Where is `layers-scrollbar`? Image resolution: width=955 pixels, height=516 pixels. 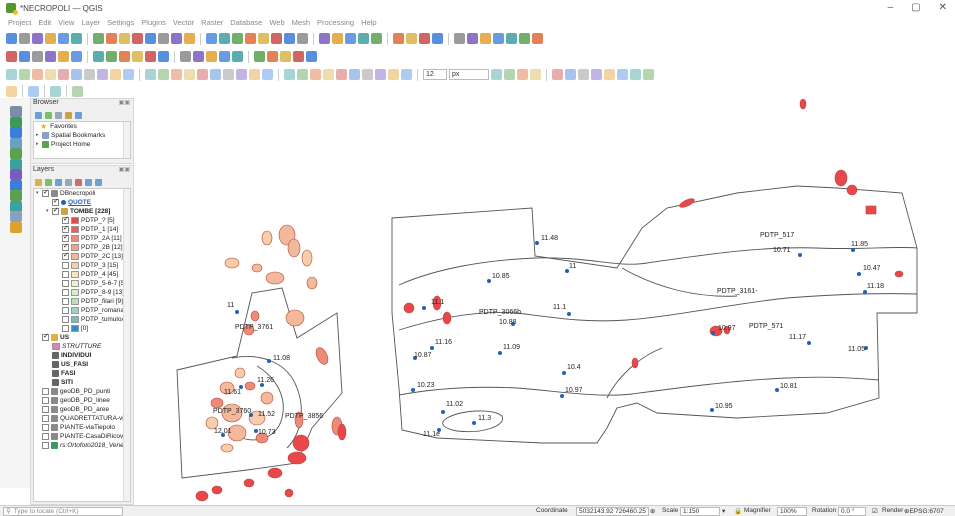
layers-scrollbar is located at coordinates (126, 345).